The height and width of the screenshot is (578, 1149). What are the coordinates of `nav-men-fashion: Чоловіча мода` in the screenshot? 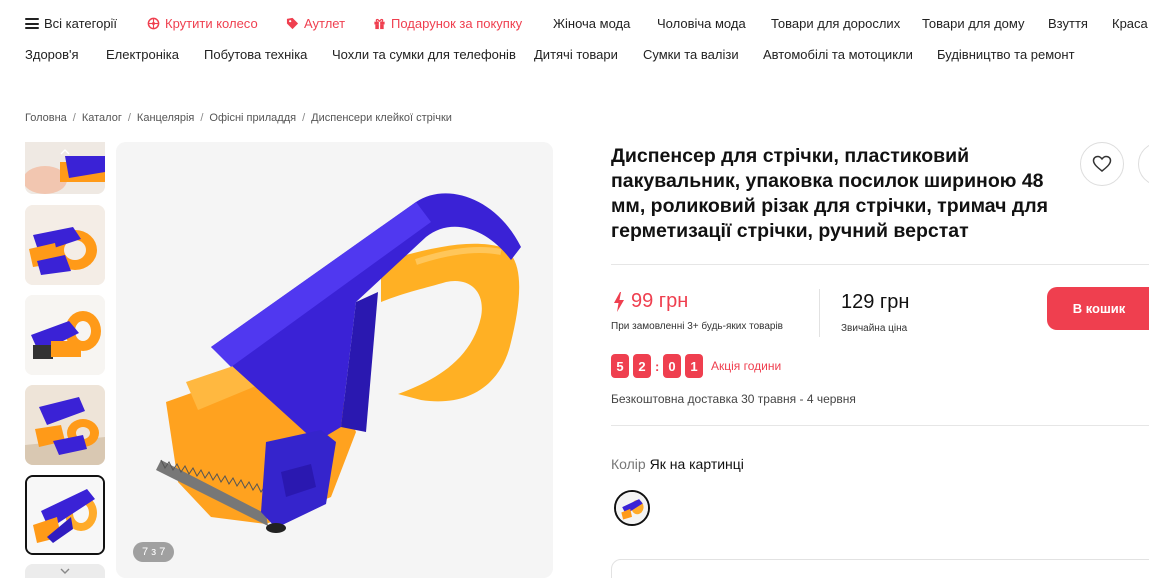 It's located at (701, 23).